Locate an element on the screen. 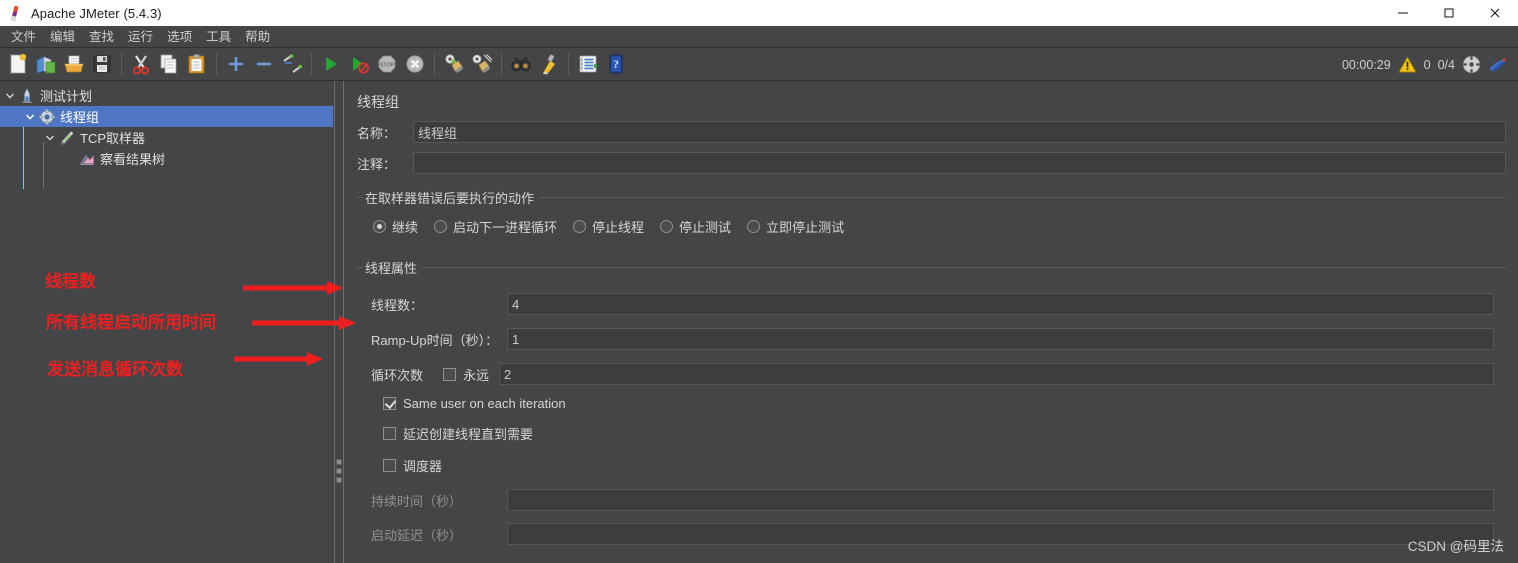 The width and height of the screenshot is (1518, 563). name-input is located at coordinates (959, 132).